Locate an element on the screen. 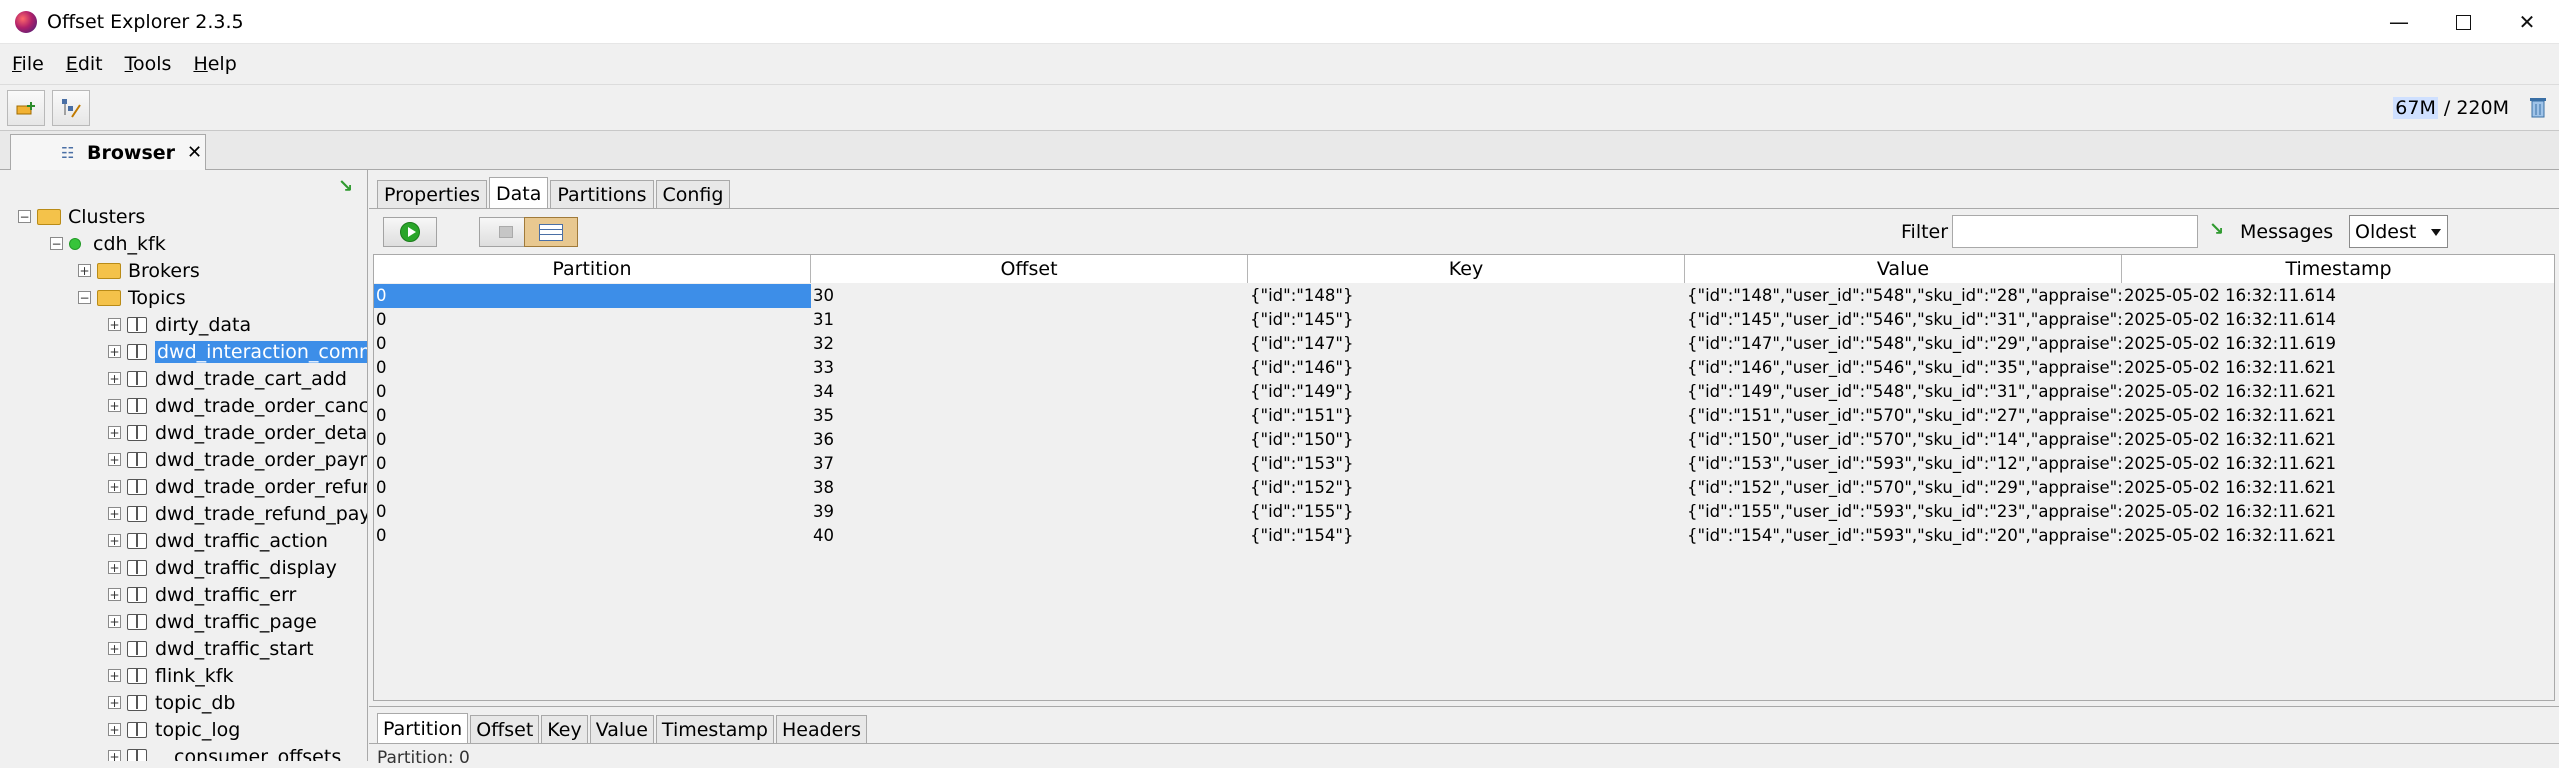 The image size is (2559, 768). tree-item-topic: + dwd_trade_order_paym is located at coordinates (183, 459).